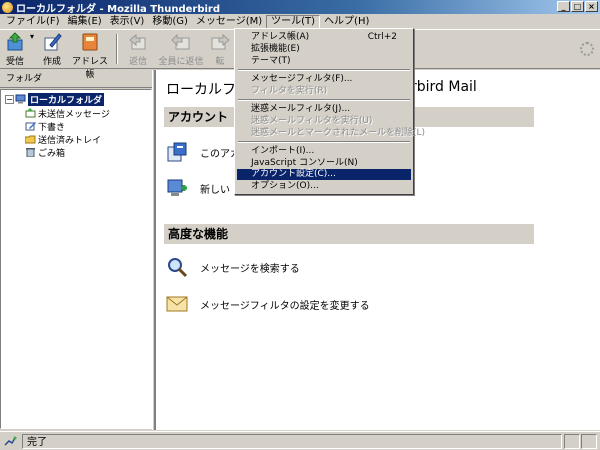 This screenshot has height=450, width=600. I want to click on envelope-icon, so click(177, 304).